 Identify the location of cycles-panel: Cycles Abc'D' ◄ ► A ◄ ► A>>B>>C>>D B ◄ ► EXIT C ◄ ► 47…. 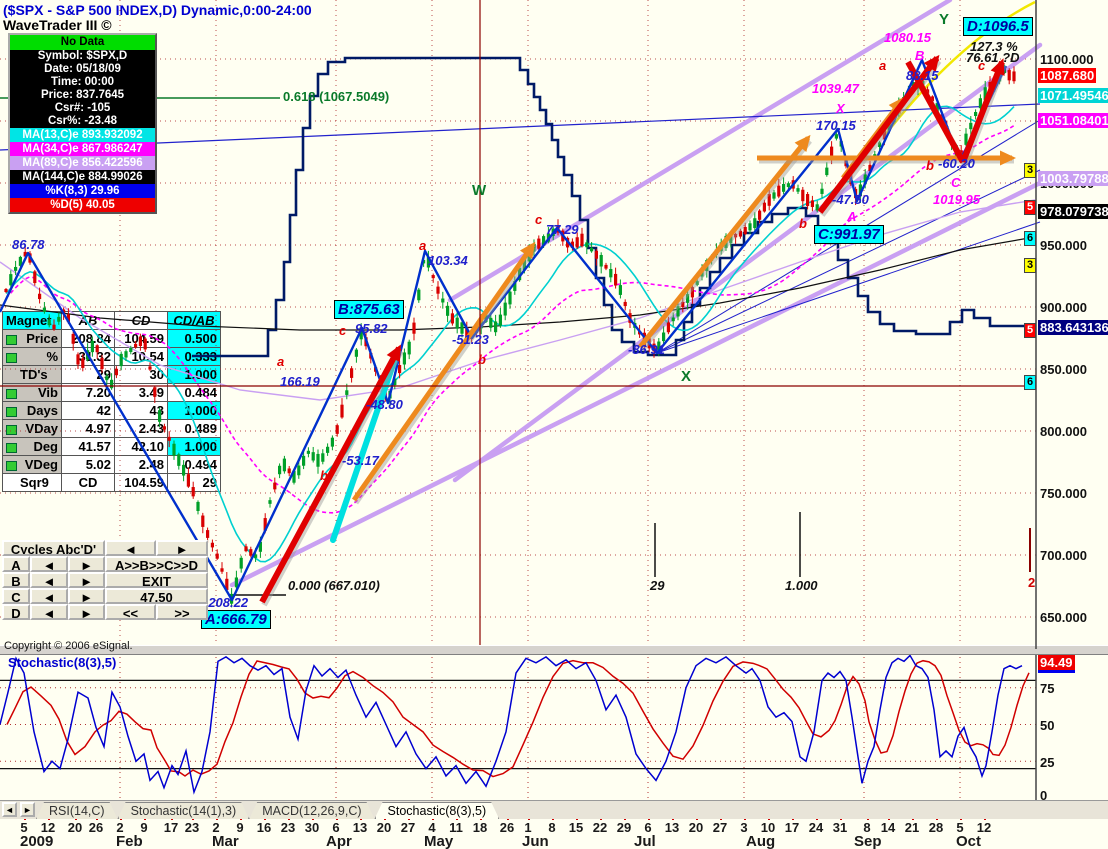
(106, 580).